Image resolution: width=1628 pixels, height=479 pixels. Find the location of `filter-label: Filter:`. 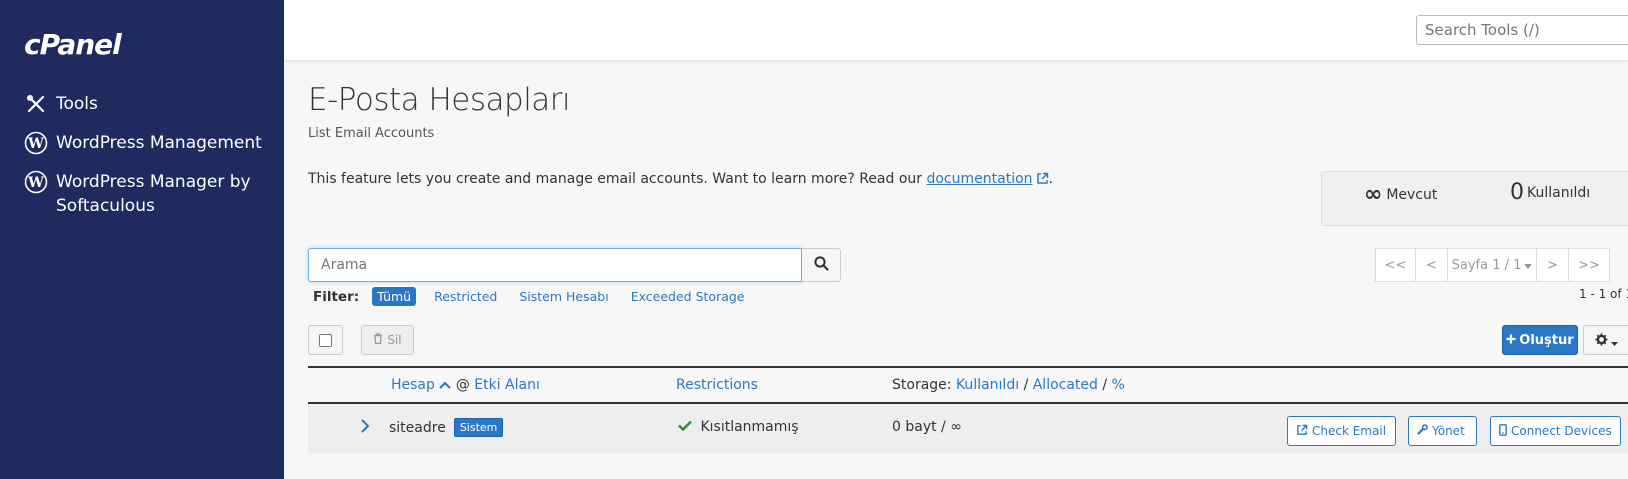

filter-label: Filter: is located at coordinates (336, 296).